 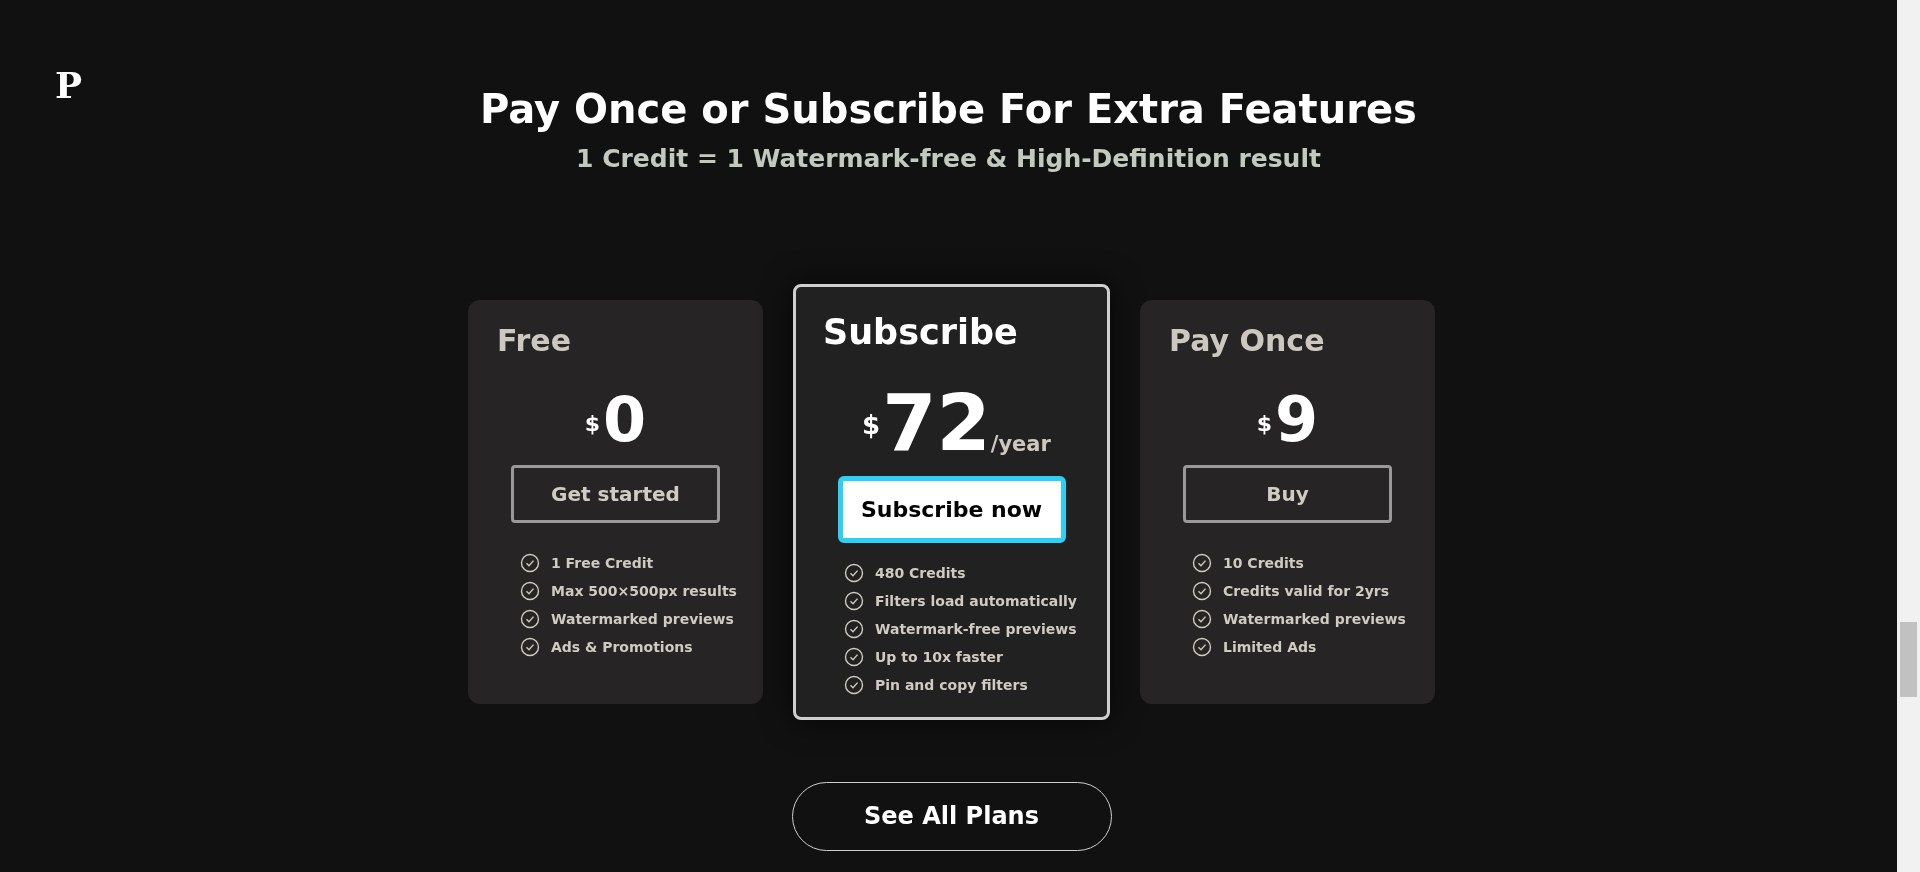 What do you see at coordinates (951, 685) in the screenshot?
I see `feature-text: Pin and copy filters` at bounding box center [951, 685].